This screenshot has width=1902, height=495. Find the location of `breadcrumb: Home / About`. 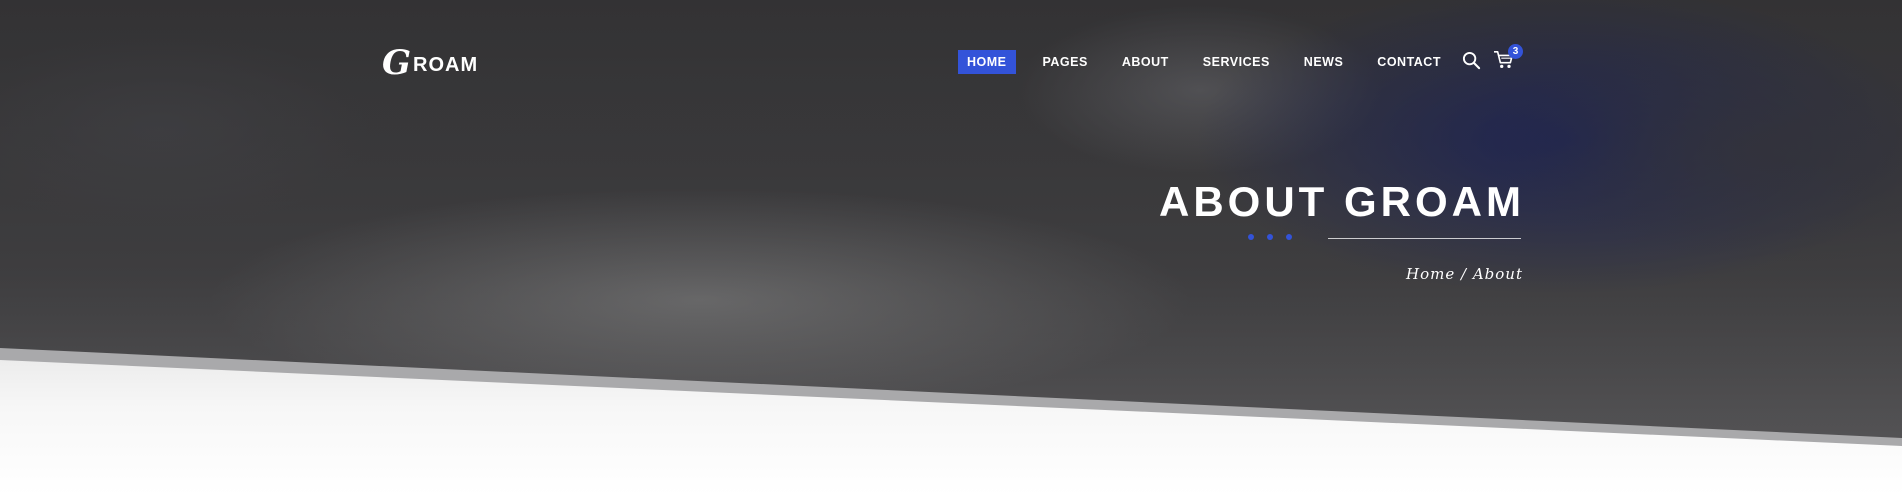

breadcrumb: Home / About is located at coordinates (1464, 274).